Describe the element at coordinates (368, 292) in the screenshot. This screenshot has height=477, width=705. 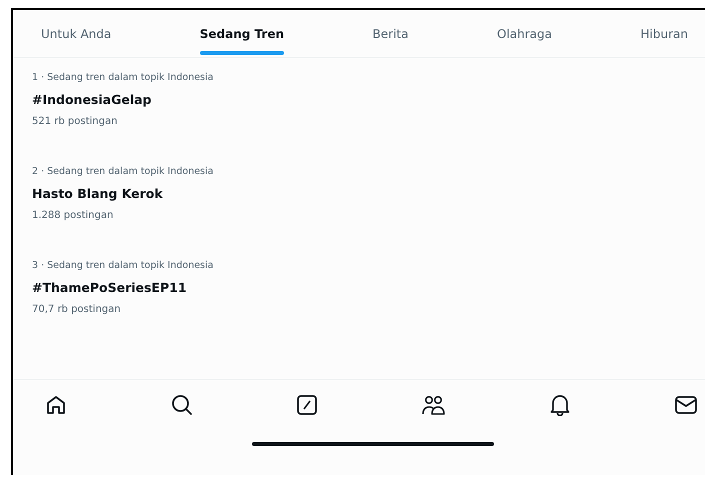
I see `trend-title: #ThamePoSeriesEP11` at that location.